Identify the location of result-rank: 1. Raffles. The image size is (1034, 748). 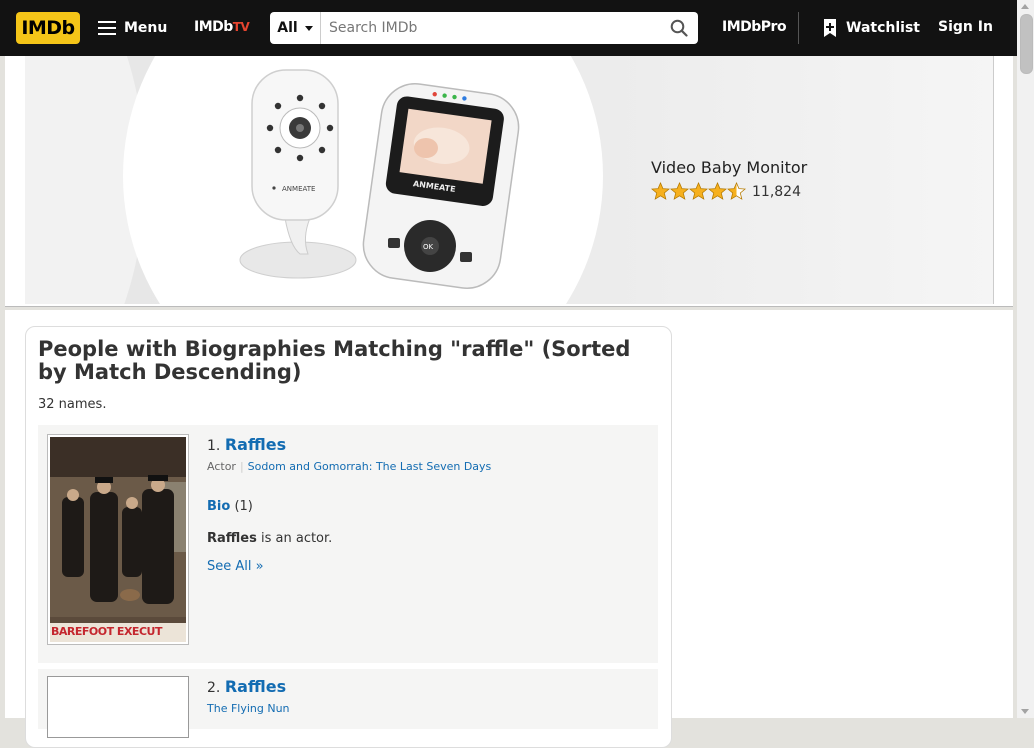
(246, 444).